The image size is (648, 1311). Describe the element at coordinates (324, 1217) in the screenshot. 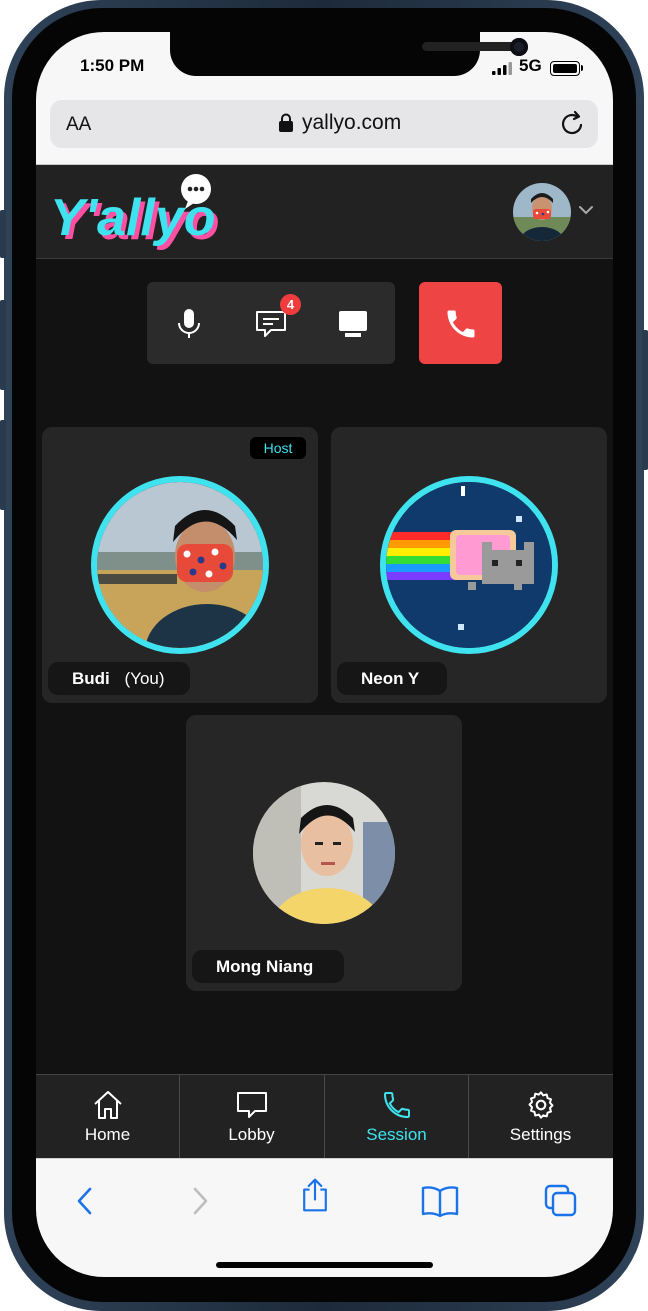

I see `safari-toolbar` at that location.